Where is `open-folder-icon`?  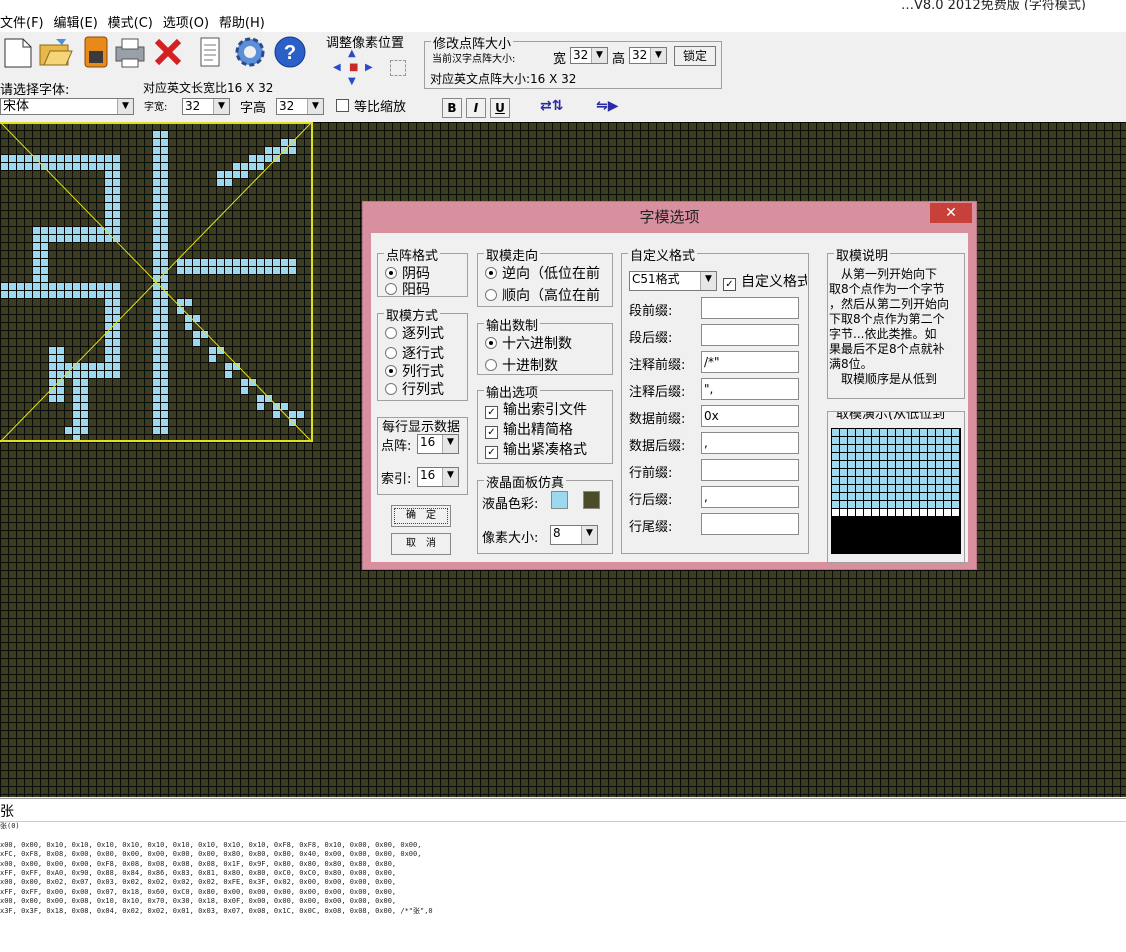 open-folder-icon is located at coordinates (56, 52).